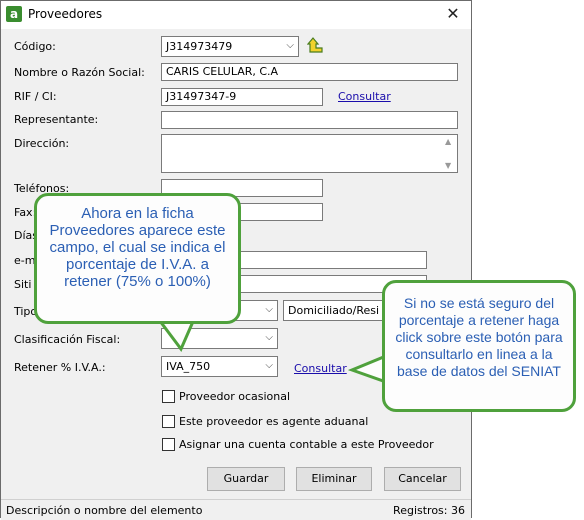 The image size is (584, 520). Describe the element at coordinates (168, 396) in the screenshot. I see `proveedor-ocasional-checkbox` at that location.